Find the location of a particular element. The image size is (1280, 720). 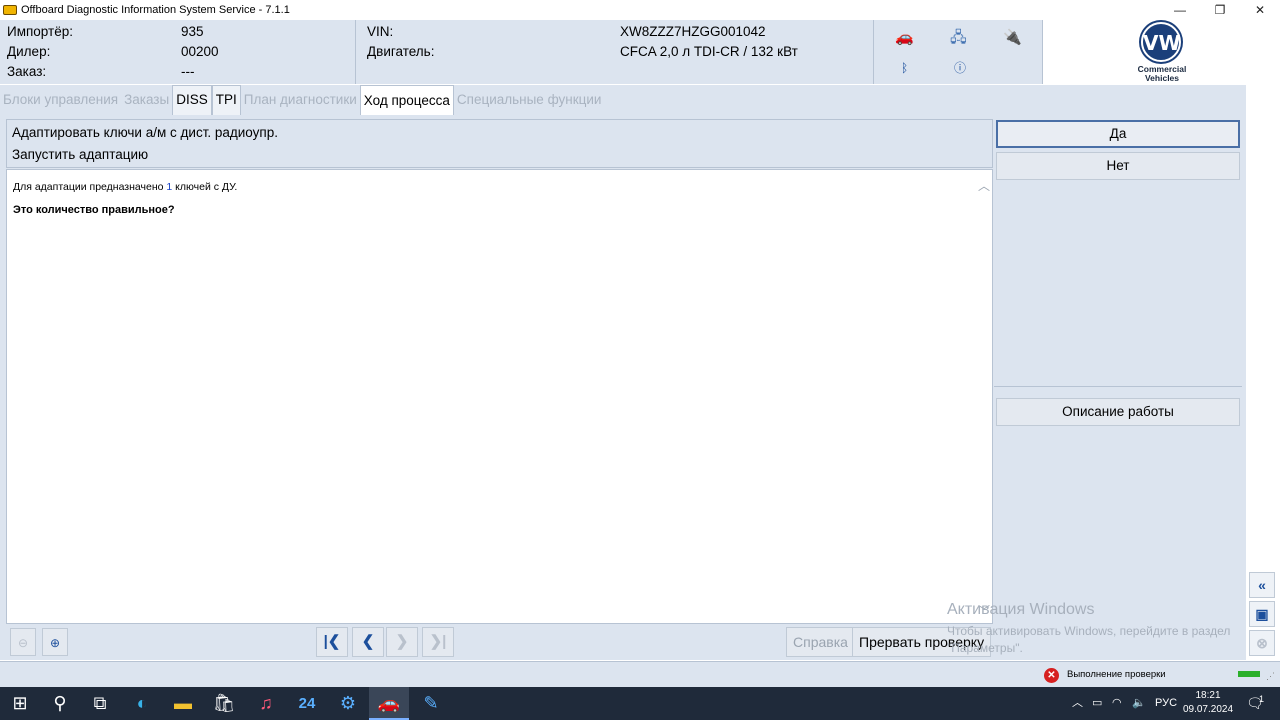

edge-icon: ◐ is located at coordinates (142, 703).